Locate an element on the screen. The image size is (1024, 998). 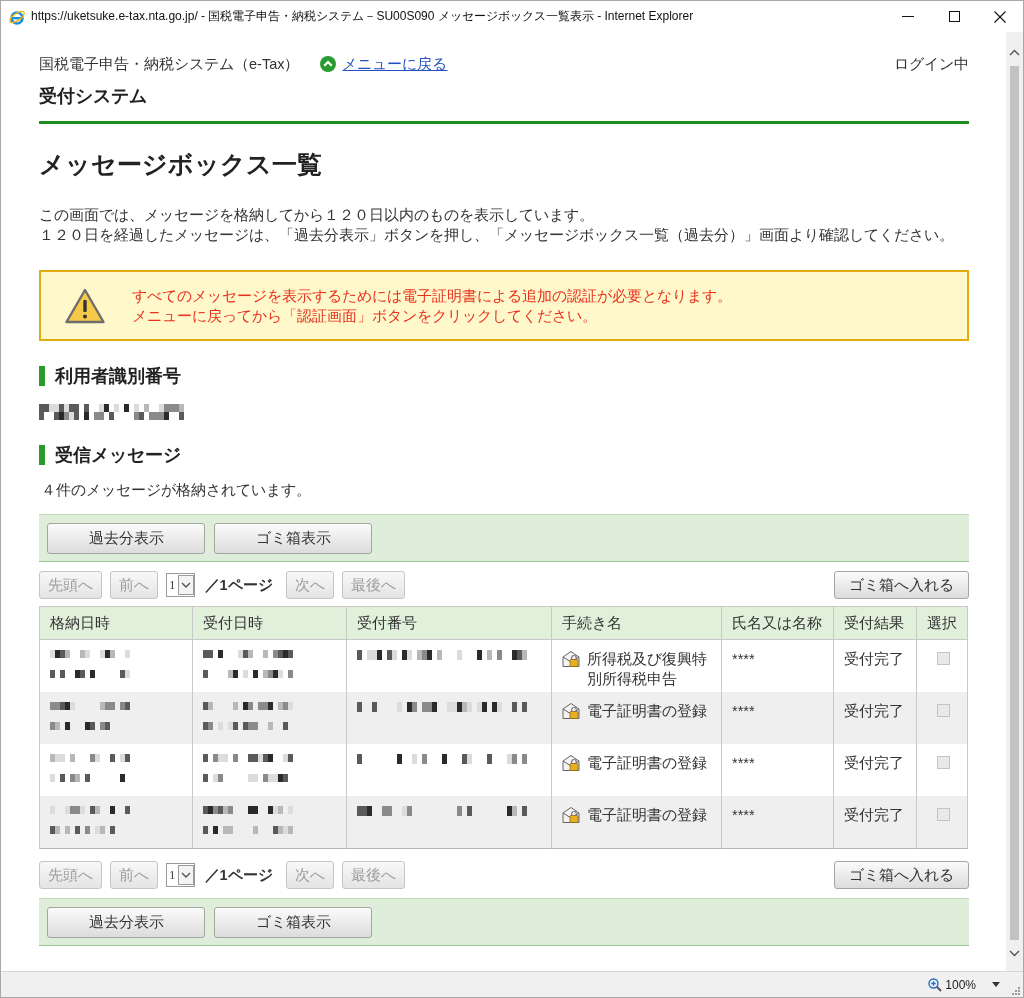
chevron-up-circle-icon is located at coordinates (328, 64).